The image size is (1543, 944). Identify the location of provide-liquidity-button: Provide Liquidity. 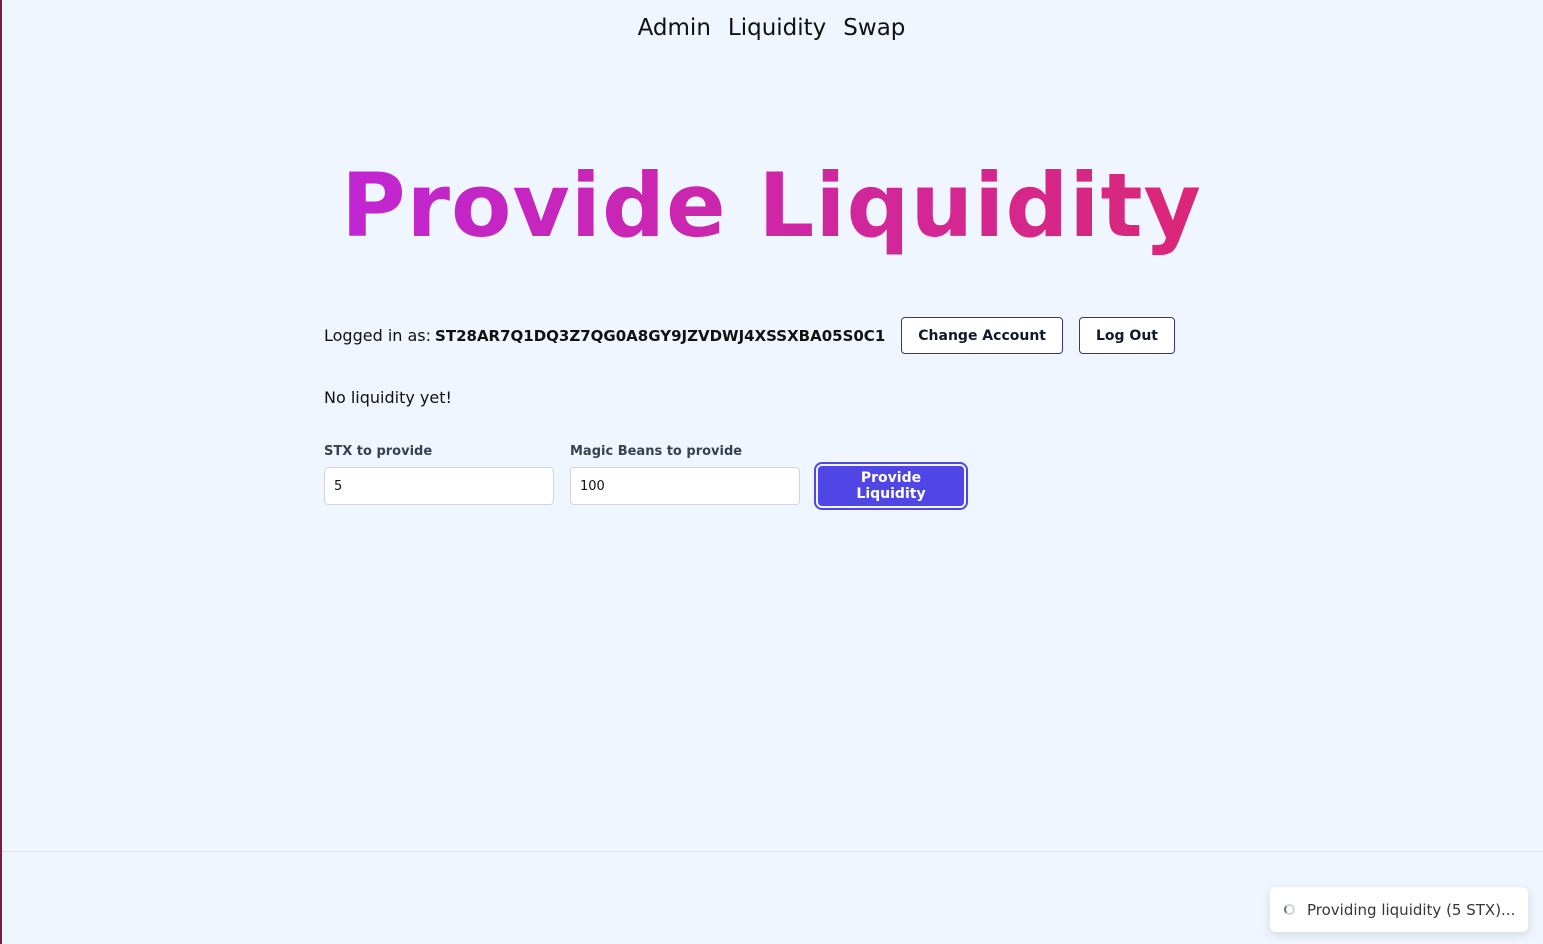
(891, 486).